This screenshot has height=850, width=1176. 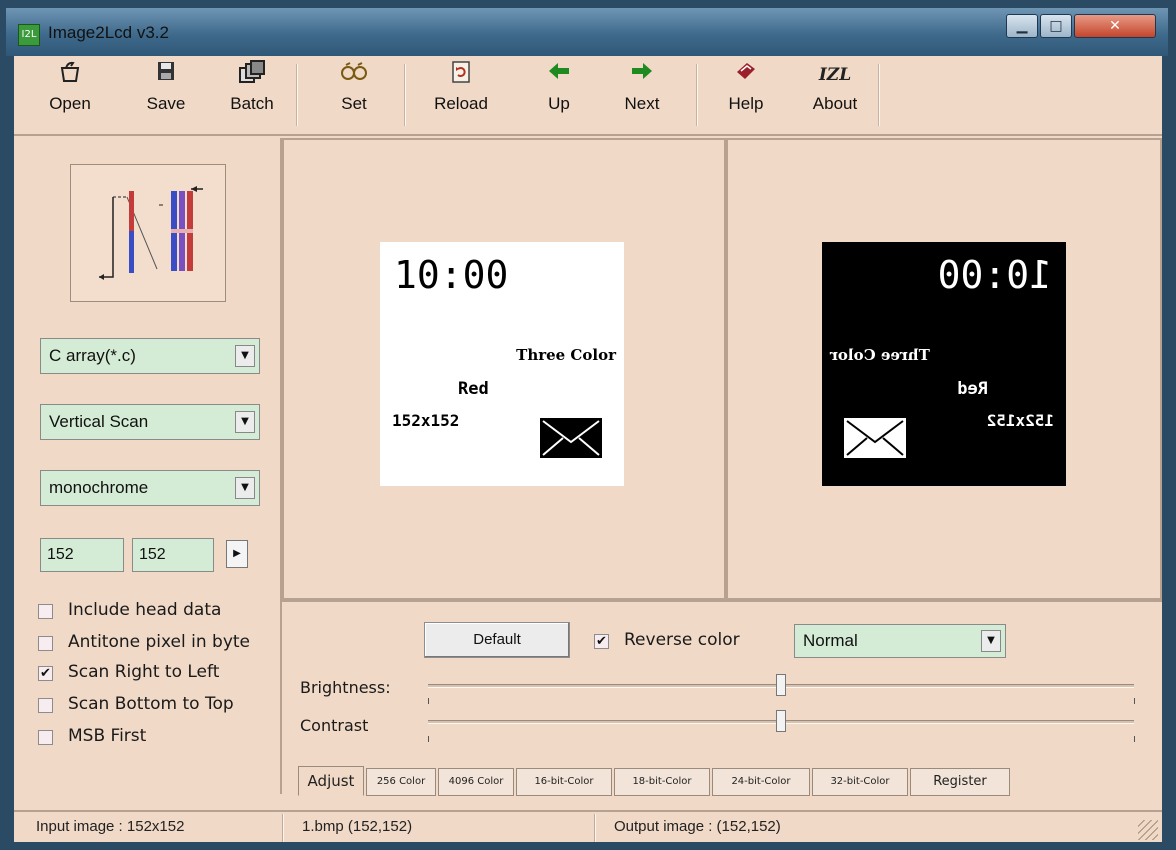 I want to click on batch-button: Batch, so click(x=252, y=95).